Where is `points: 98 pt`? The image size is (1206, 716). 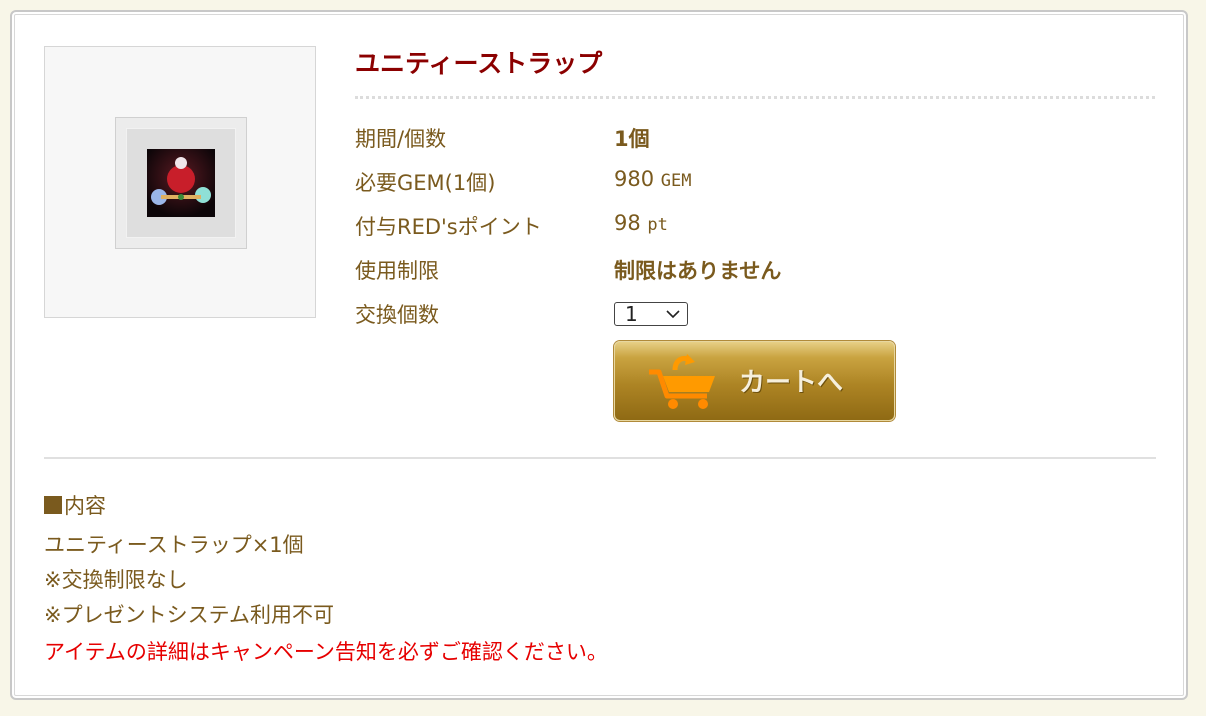
points: 98 pt is located at coordinates (641, 223).